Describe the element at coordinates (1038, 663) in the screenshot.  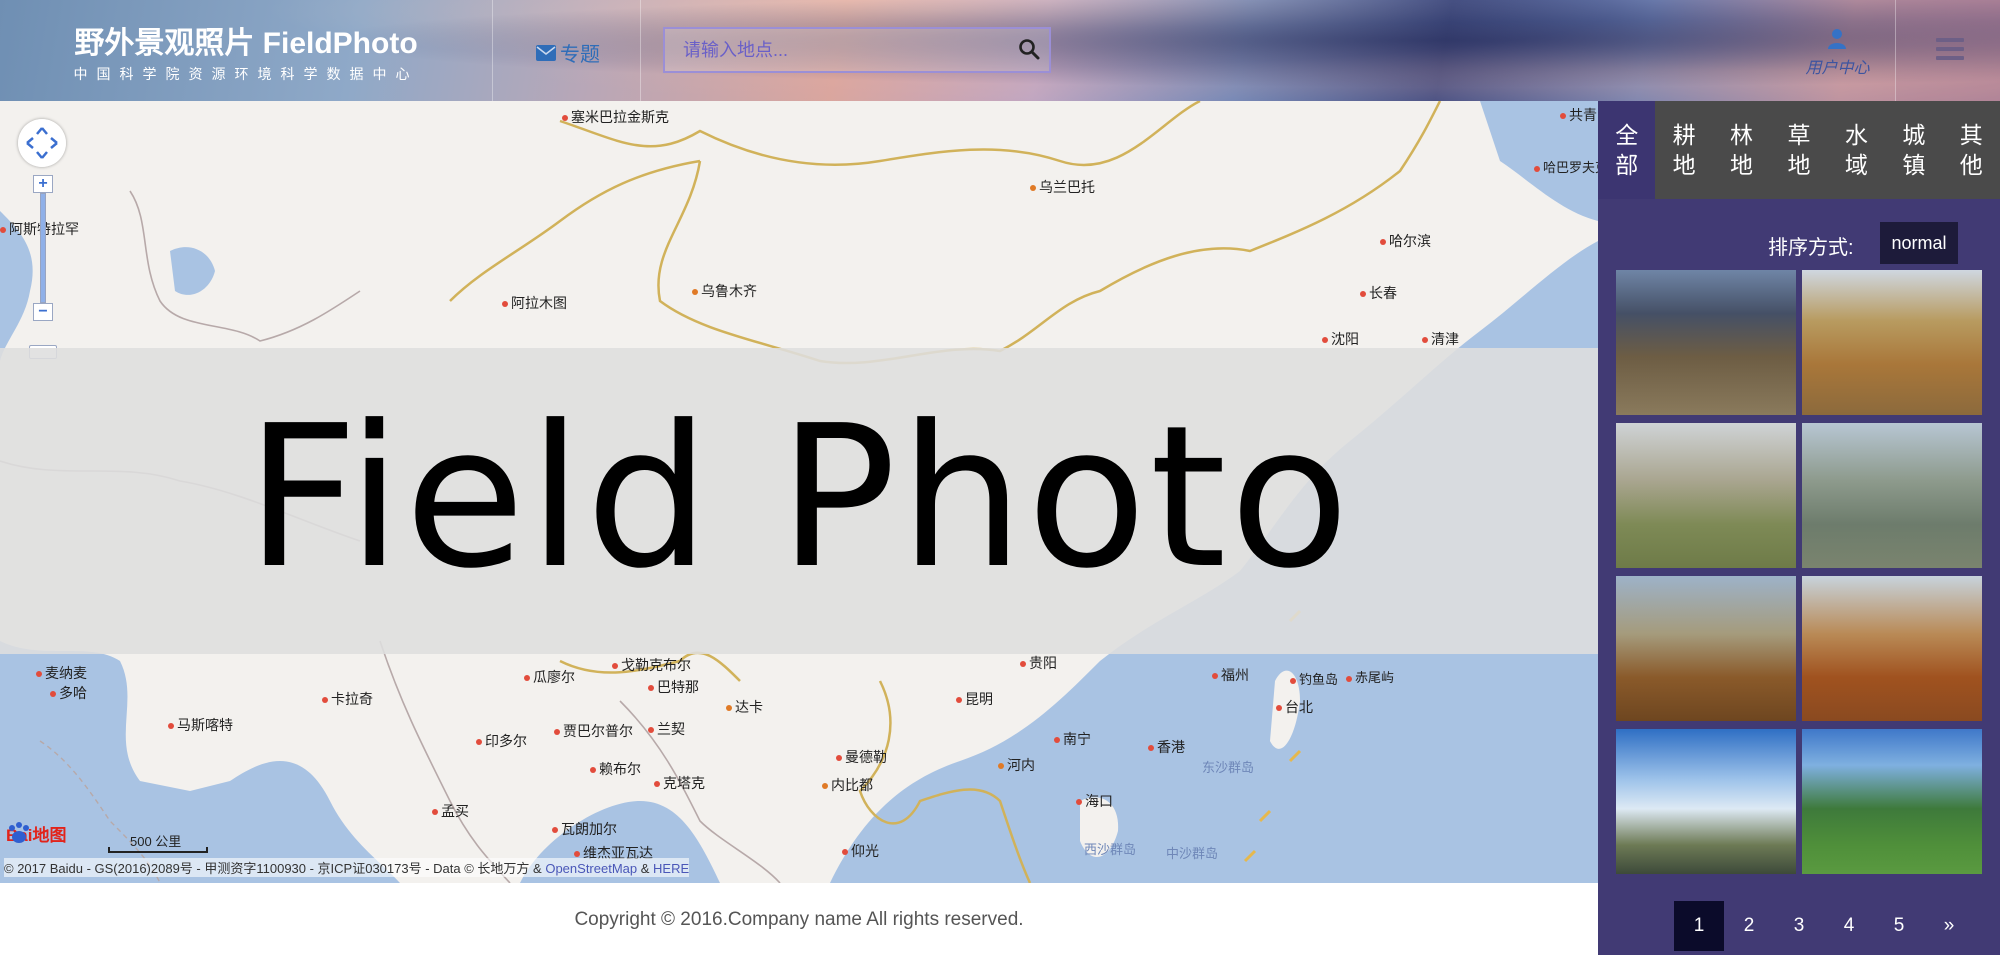
I see `map-label: 贵阳` at that location.